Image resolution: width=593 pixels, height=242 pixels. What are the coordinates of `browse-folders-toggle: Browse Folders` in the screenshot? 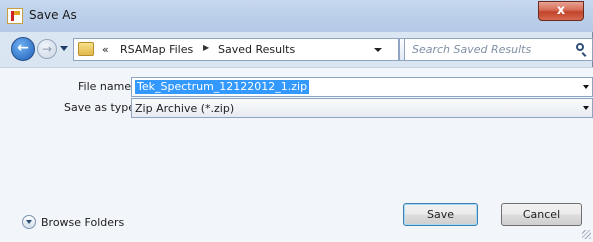 It's located at (82, 223).